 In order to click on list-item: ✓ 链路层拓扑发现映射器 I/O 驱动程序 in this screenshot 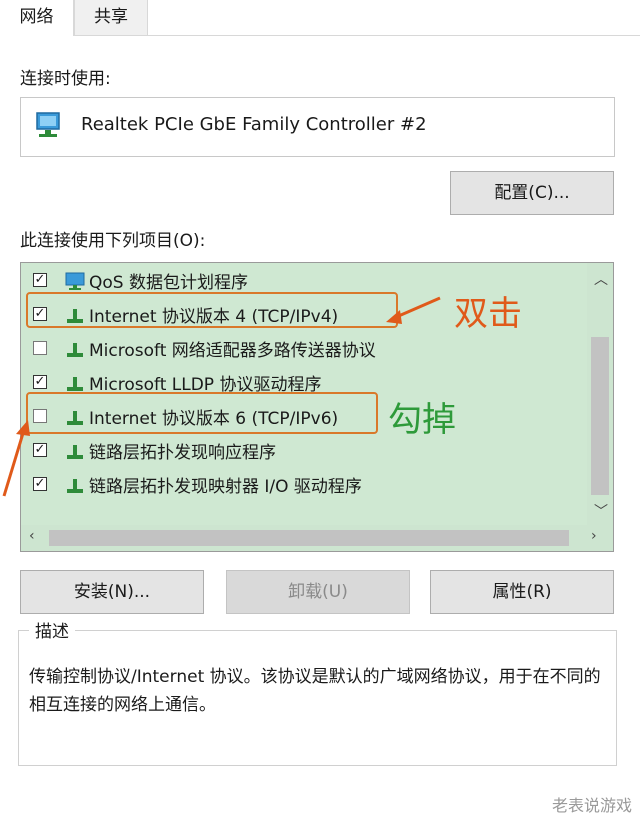, I will do `click(303, 485)`.